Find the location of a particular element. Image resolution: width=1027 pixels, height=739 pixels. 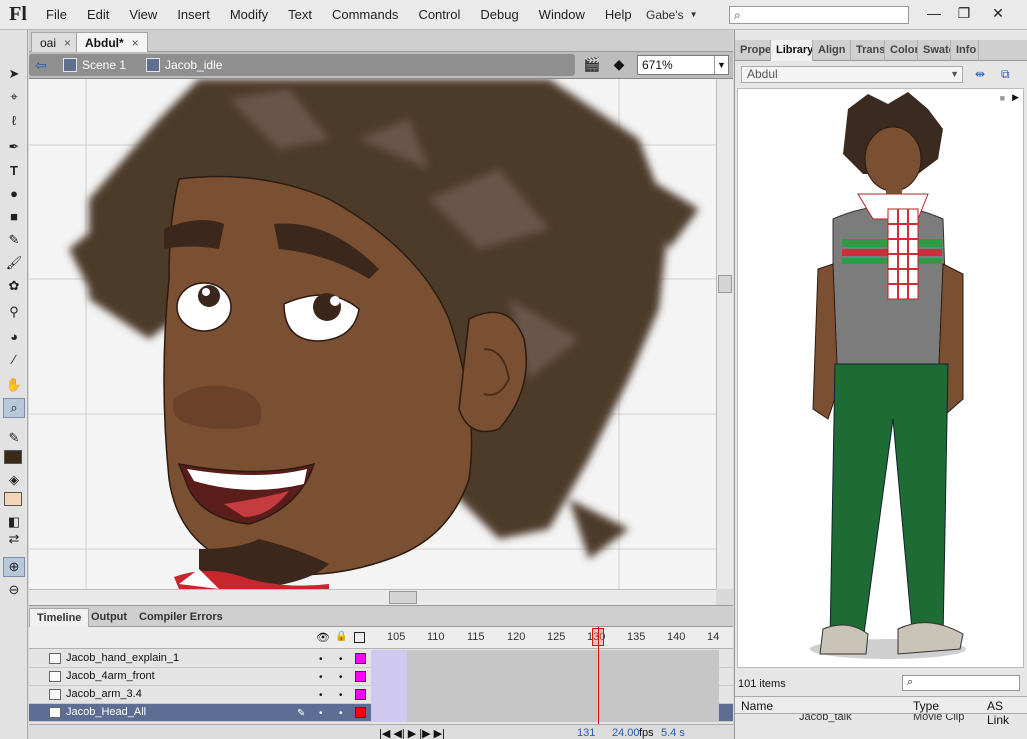

tab-swatches: Swatc is located at coordinates (934, 50).